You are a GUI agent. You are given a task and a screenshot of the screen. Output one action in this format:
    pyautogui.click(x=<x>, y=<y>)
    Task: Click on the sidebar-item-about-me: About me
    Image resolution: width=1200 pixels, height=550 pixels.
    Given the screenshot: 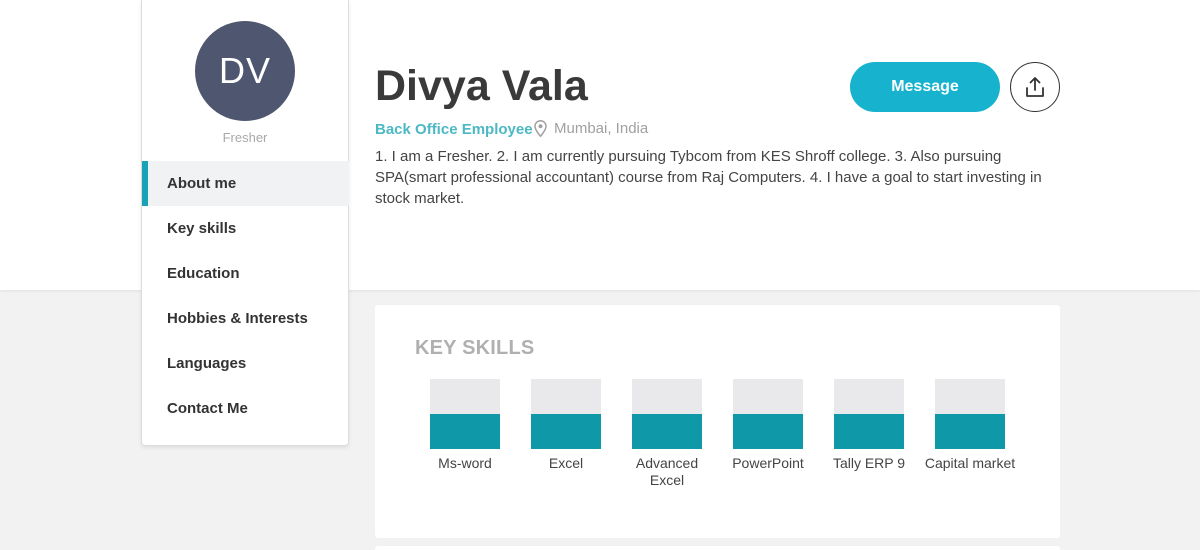 What is the action you would take?
    pyautogui.click(x=245, y=183)
    